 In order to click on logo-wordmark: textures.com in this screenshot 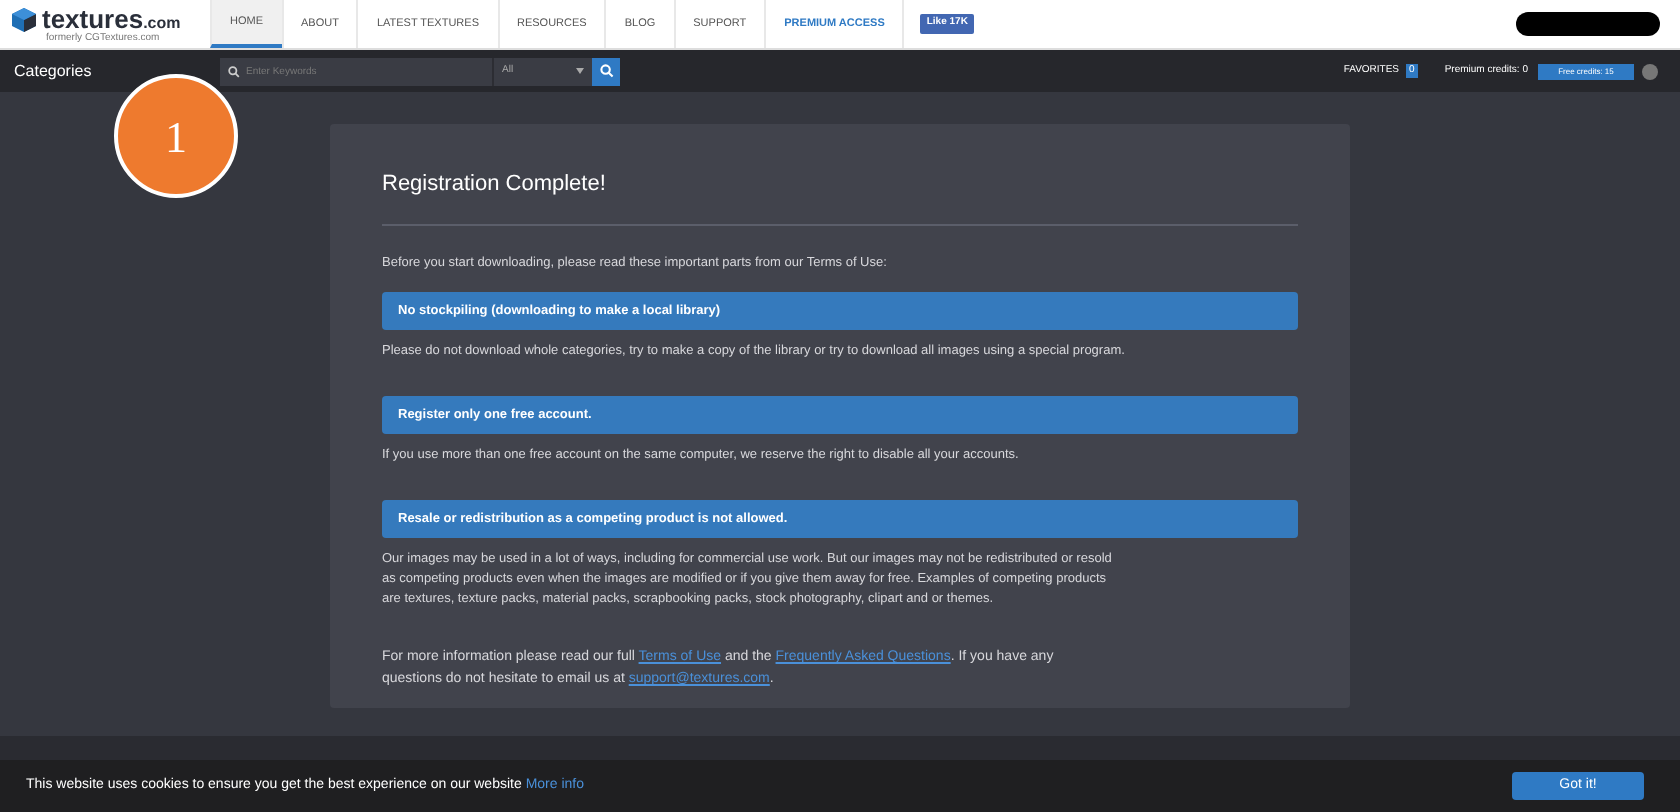, I will do `click(111, 19)`.